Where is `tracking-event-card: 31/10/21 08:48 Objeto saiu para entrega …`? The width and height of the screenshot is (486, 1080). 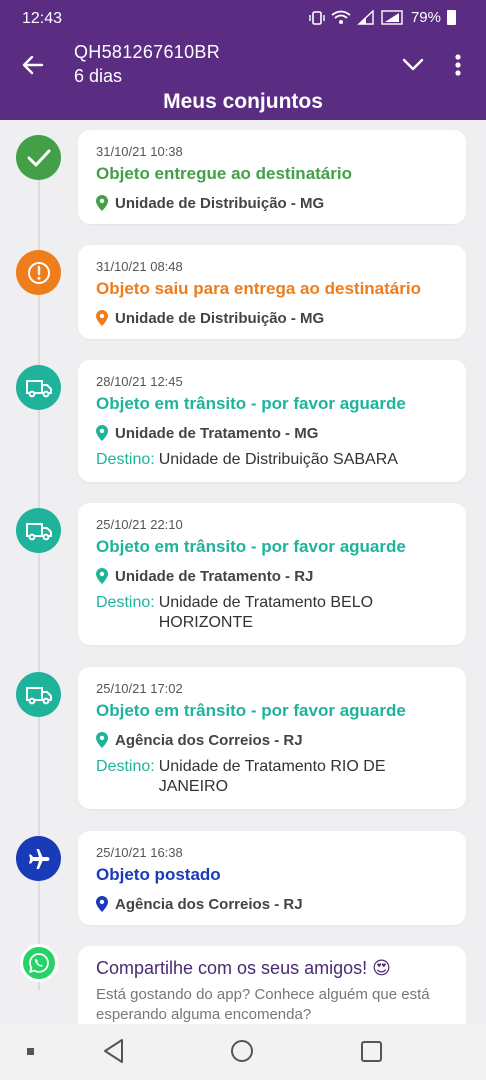 tracking-event-card: 31/10/21 08:48 Objeto saiu para entrega … is located at coordinates (272, 292).